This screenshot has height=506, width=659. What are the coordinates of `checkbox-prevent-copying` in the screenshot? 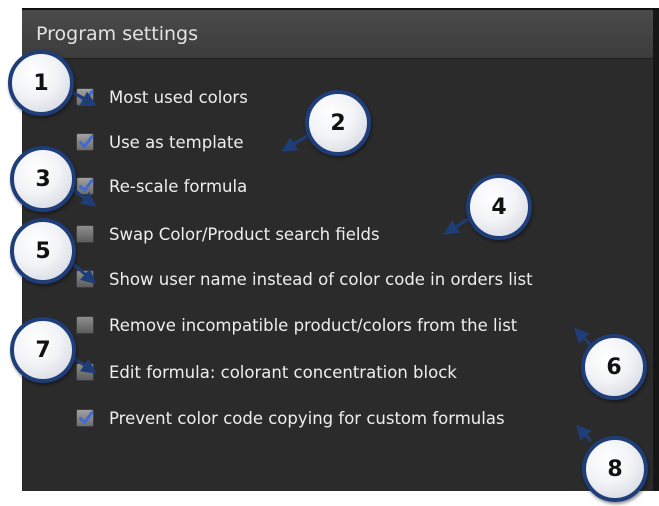 It's located at (85, 418).